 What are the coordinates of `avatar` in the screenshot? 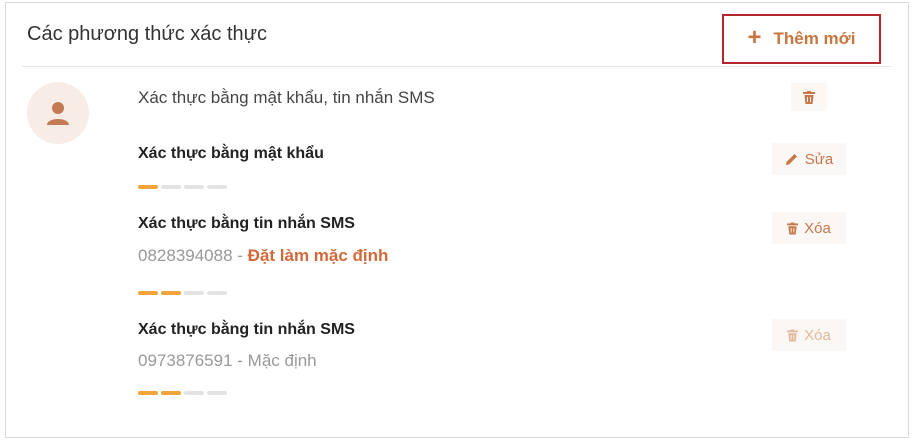 It's located at (58, 113).